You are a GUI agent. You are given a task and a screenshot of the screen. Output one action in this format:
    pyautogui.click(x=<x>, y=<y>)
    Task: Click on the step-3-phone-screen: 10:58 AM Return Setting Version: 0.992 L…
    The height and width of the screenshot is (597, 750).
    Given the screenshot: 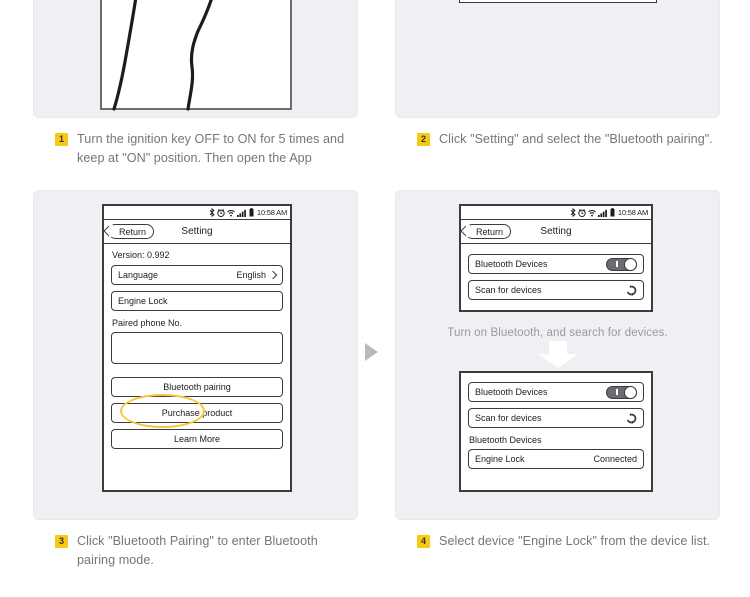 What is the action you would take?
    pyautogui.click(x=197, y=348)
    